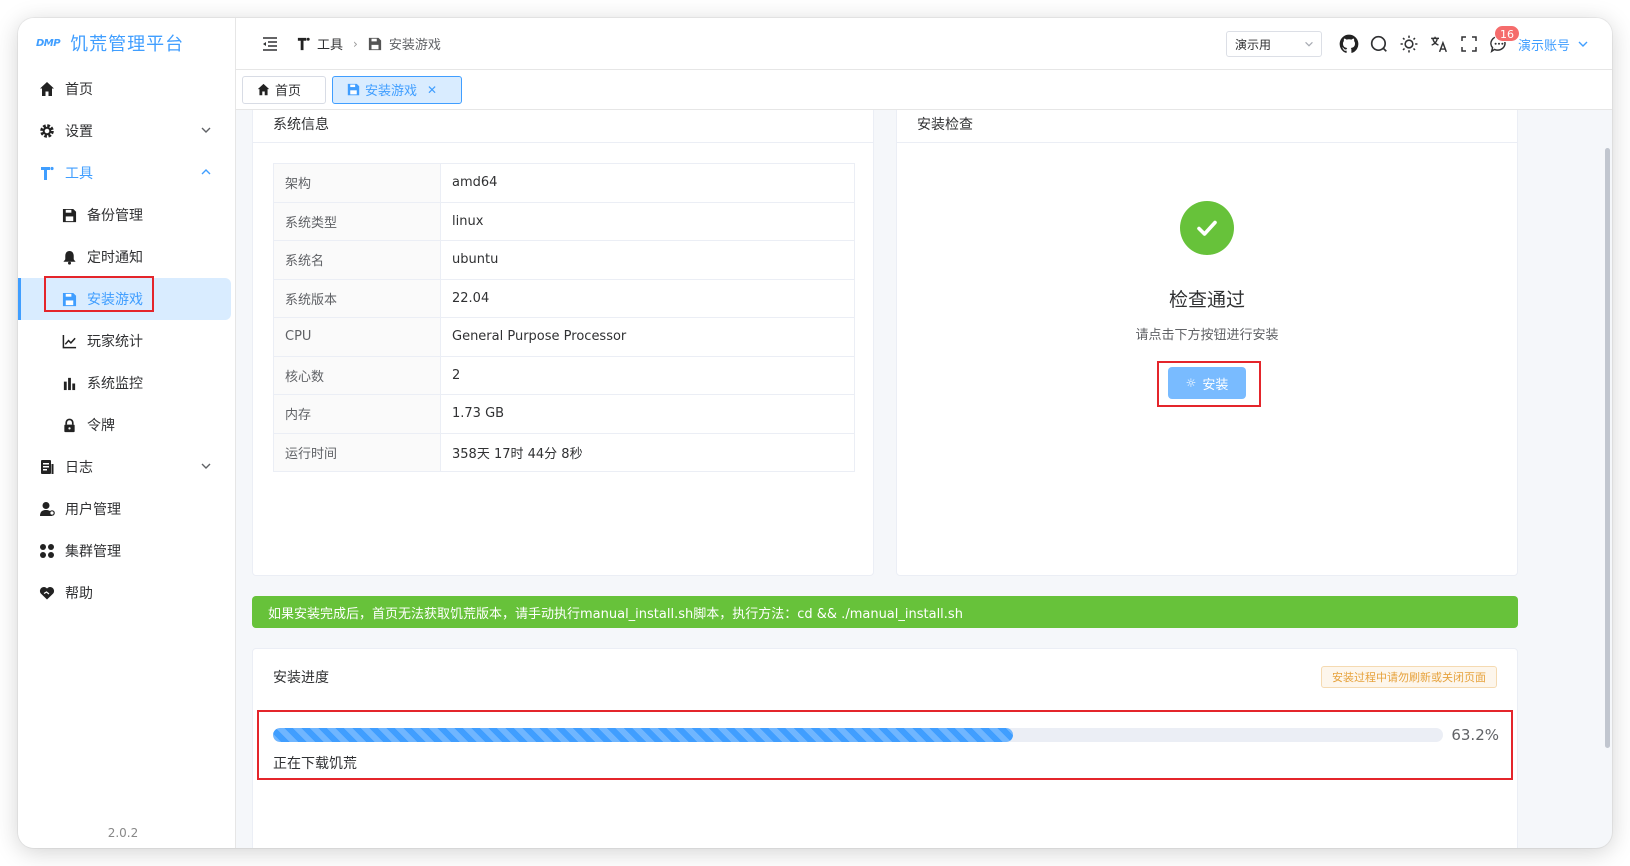 The width and height of the screenshot is (1630, 866). I want to click on info-key: 系统版本, so click(357, 298).